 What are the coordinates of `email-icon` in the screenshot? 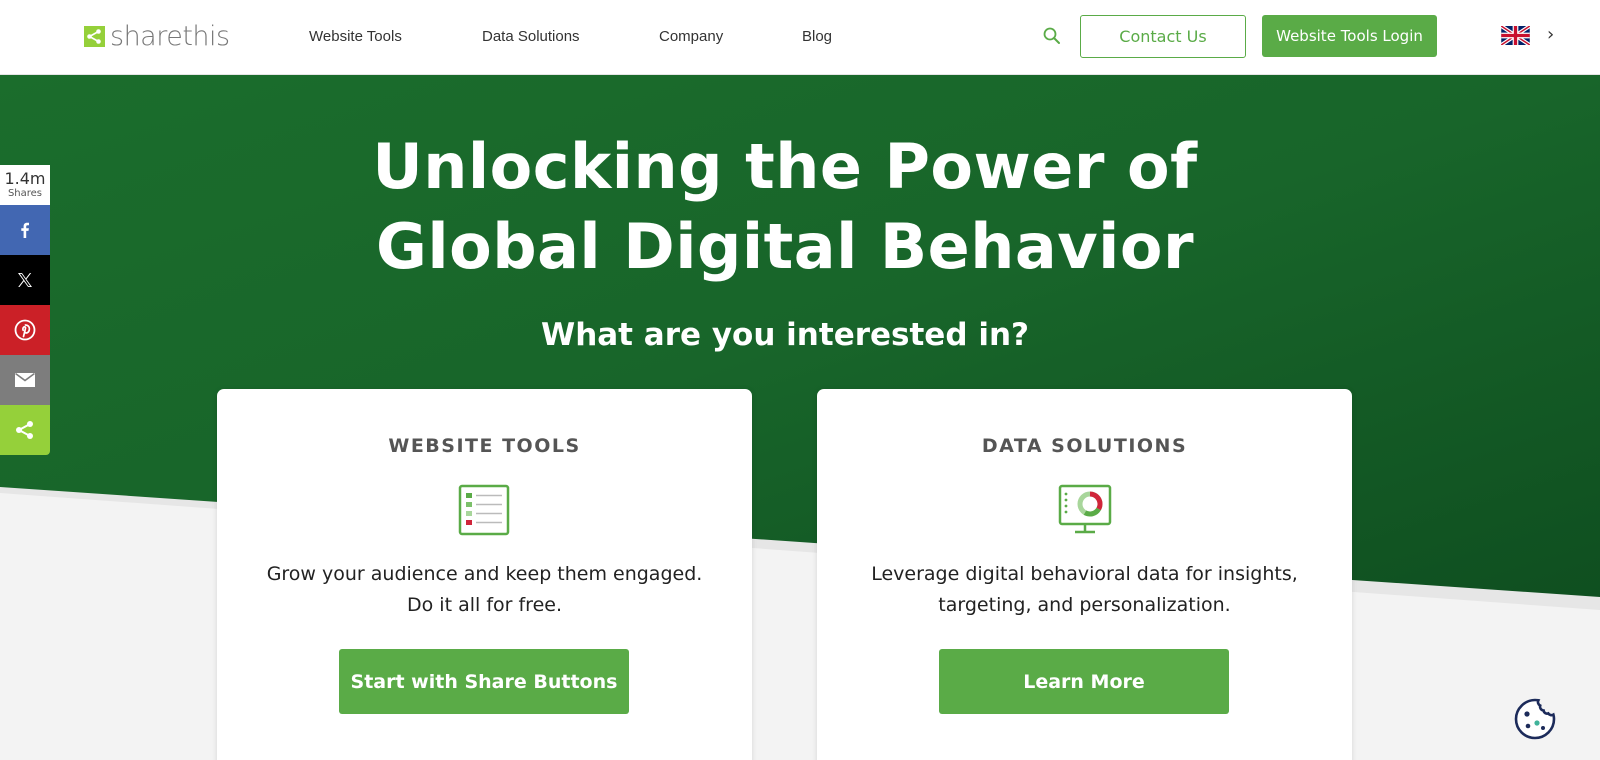 It's located at (25, 379).